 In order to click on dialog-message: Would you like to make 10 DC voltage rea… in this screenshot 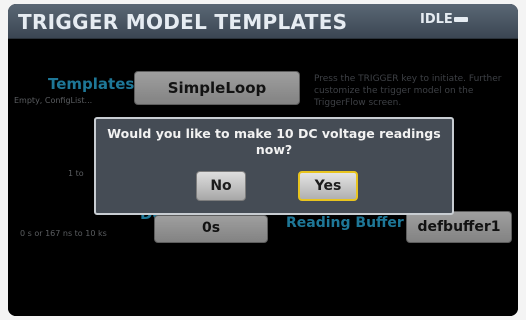, I will do `click(274, 141)`.